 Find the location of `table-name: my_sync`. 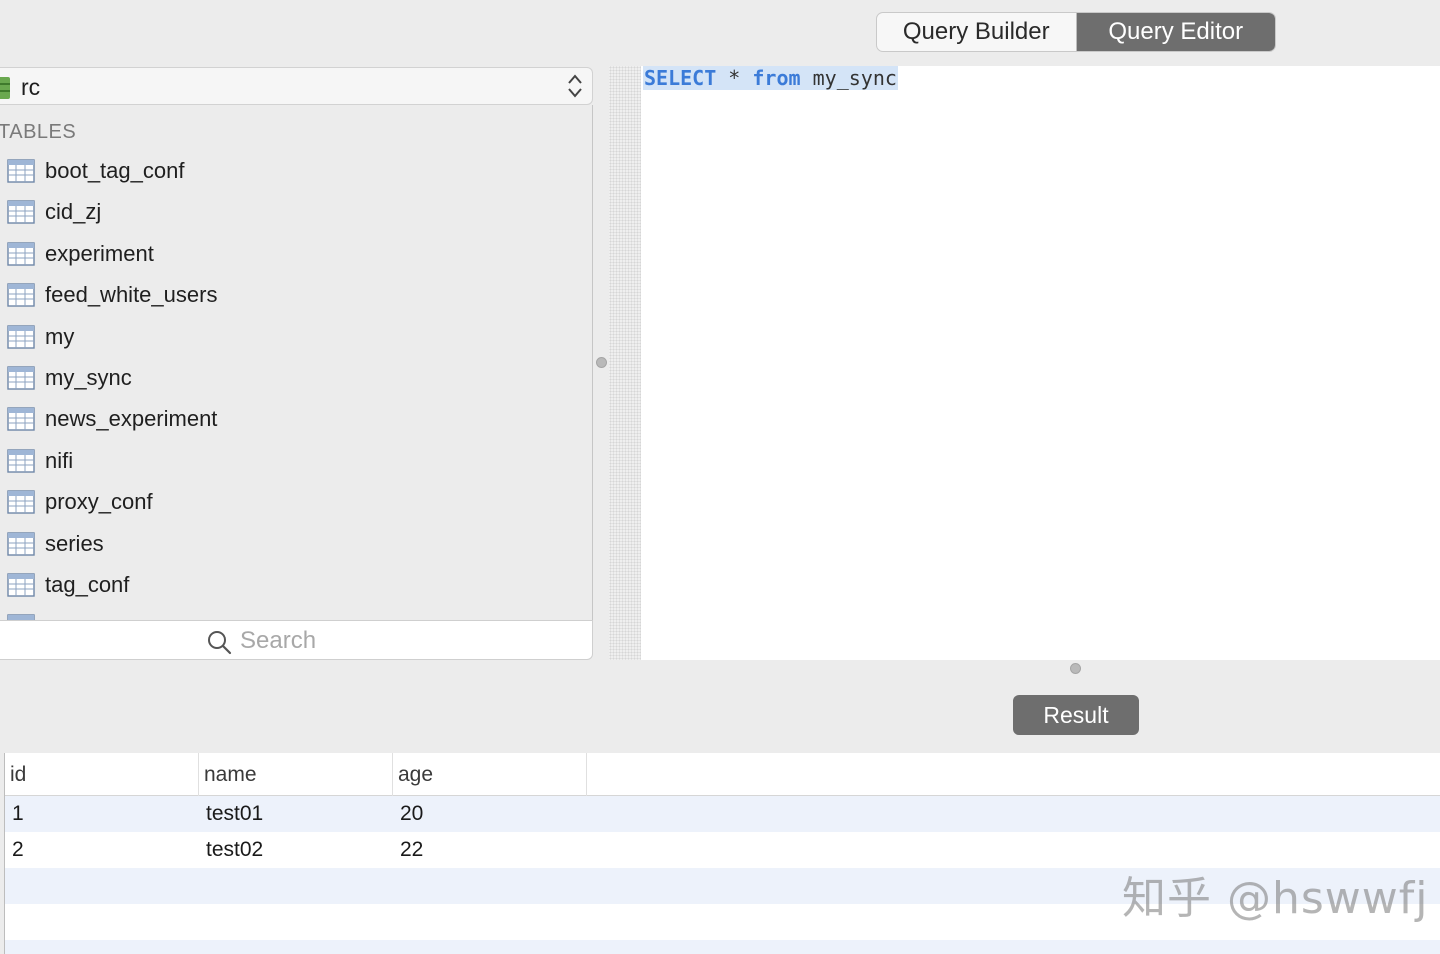

table-name: my_sync is located at coordinates (88, 377).